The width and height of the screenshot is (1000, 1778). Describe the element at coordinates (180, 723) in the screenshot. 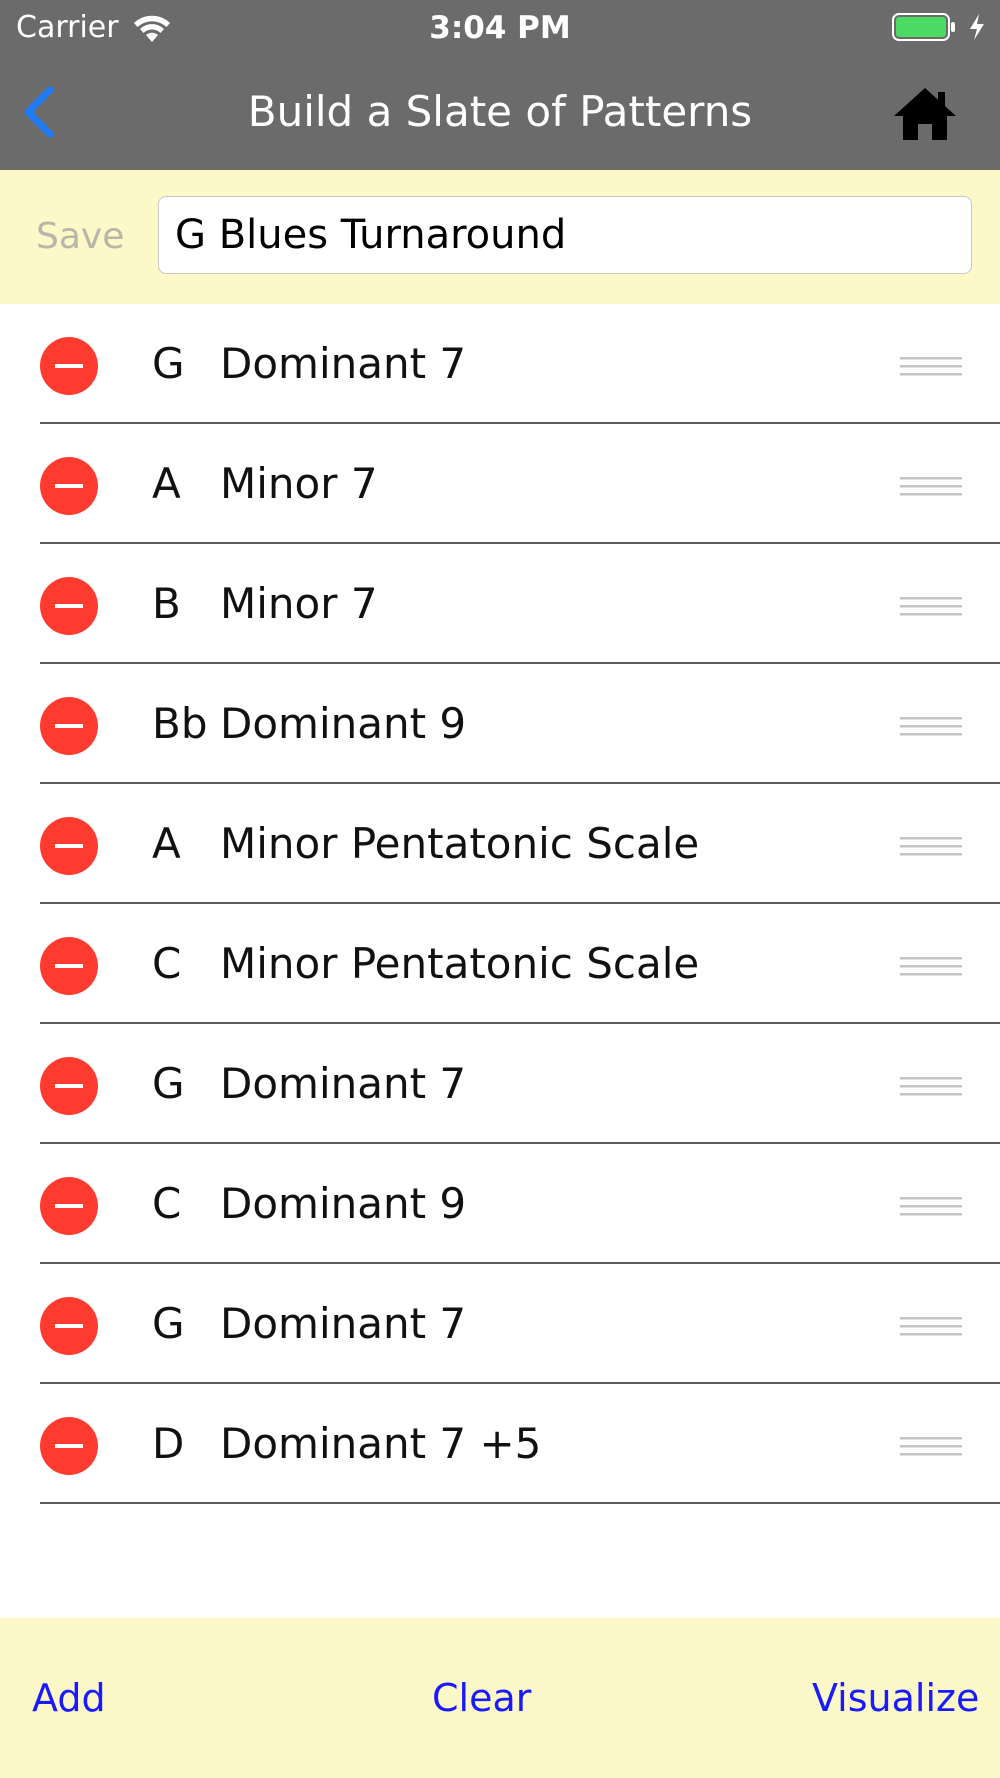

I see `pattern-root: Bb` at that location.